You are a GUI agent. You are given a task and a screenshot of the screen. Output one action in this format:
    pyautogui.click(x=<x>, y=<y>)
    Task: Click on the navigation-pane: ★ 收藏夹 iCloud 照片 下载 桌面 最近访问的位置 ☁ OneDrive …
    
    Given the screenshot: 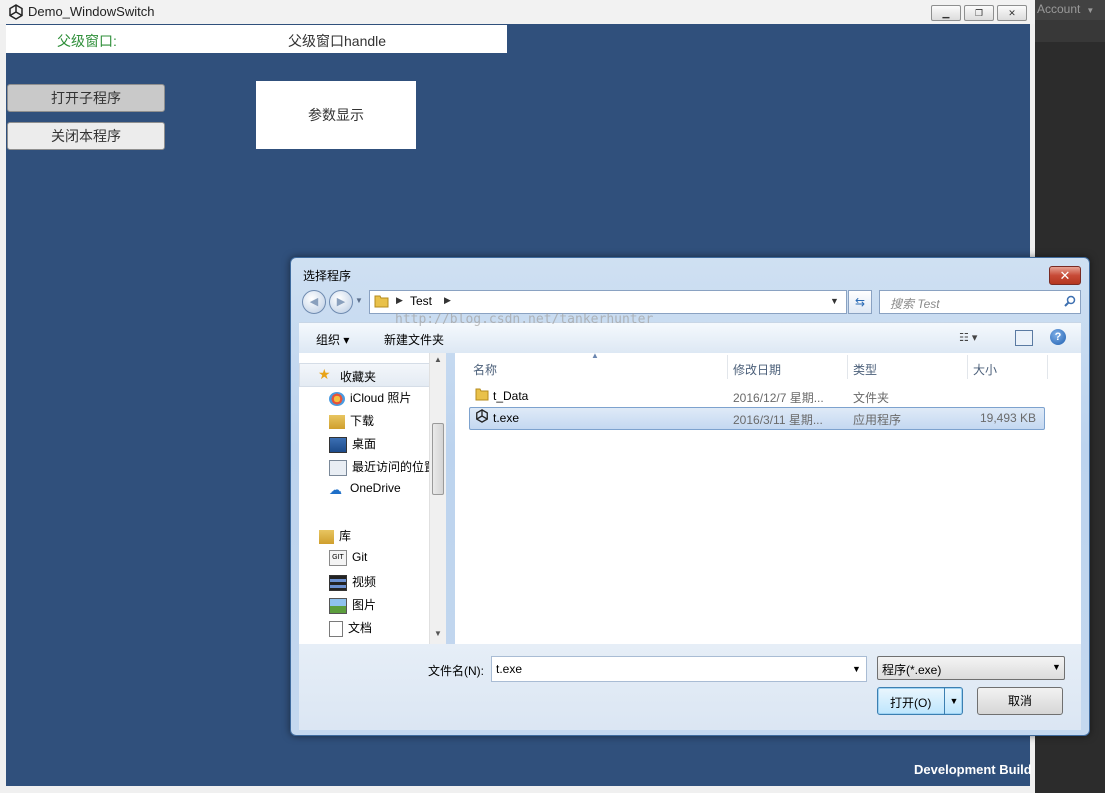 What is the action you would take?
    pyautogui.click(x=372, y=498)
    